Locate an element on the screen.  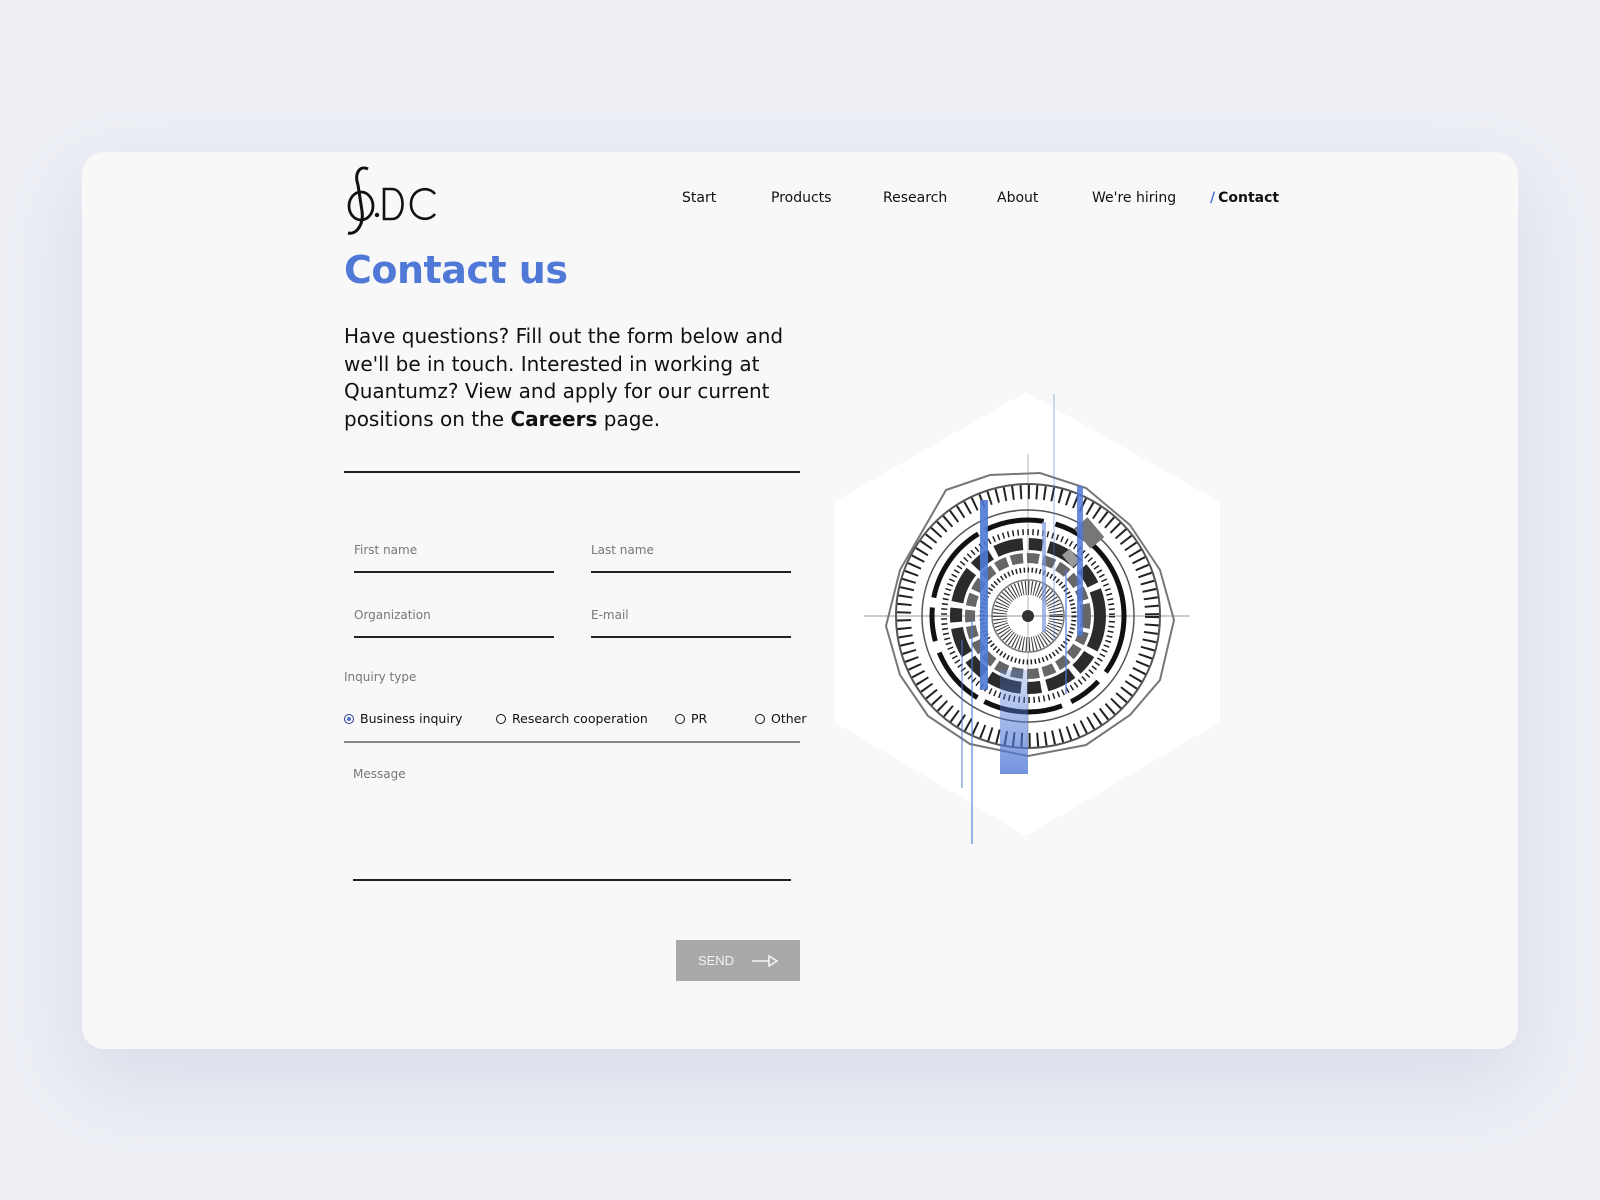
nav-contact-label: Contact is located at coordinates (1249, 198).